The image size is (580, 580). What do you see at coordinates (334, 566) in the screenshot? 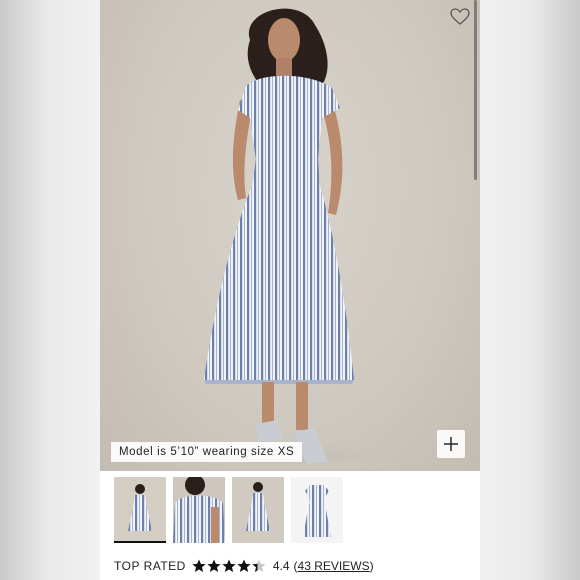
I see `reviews-link: 43 REVIEWS` at bounding box center [334, 566].